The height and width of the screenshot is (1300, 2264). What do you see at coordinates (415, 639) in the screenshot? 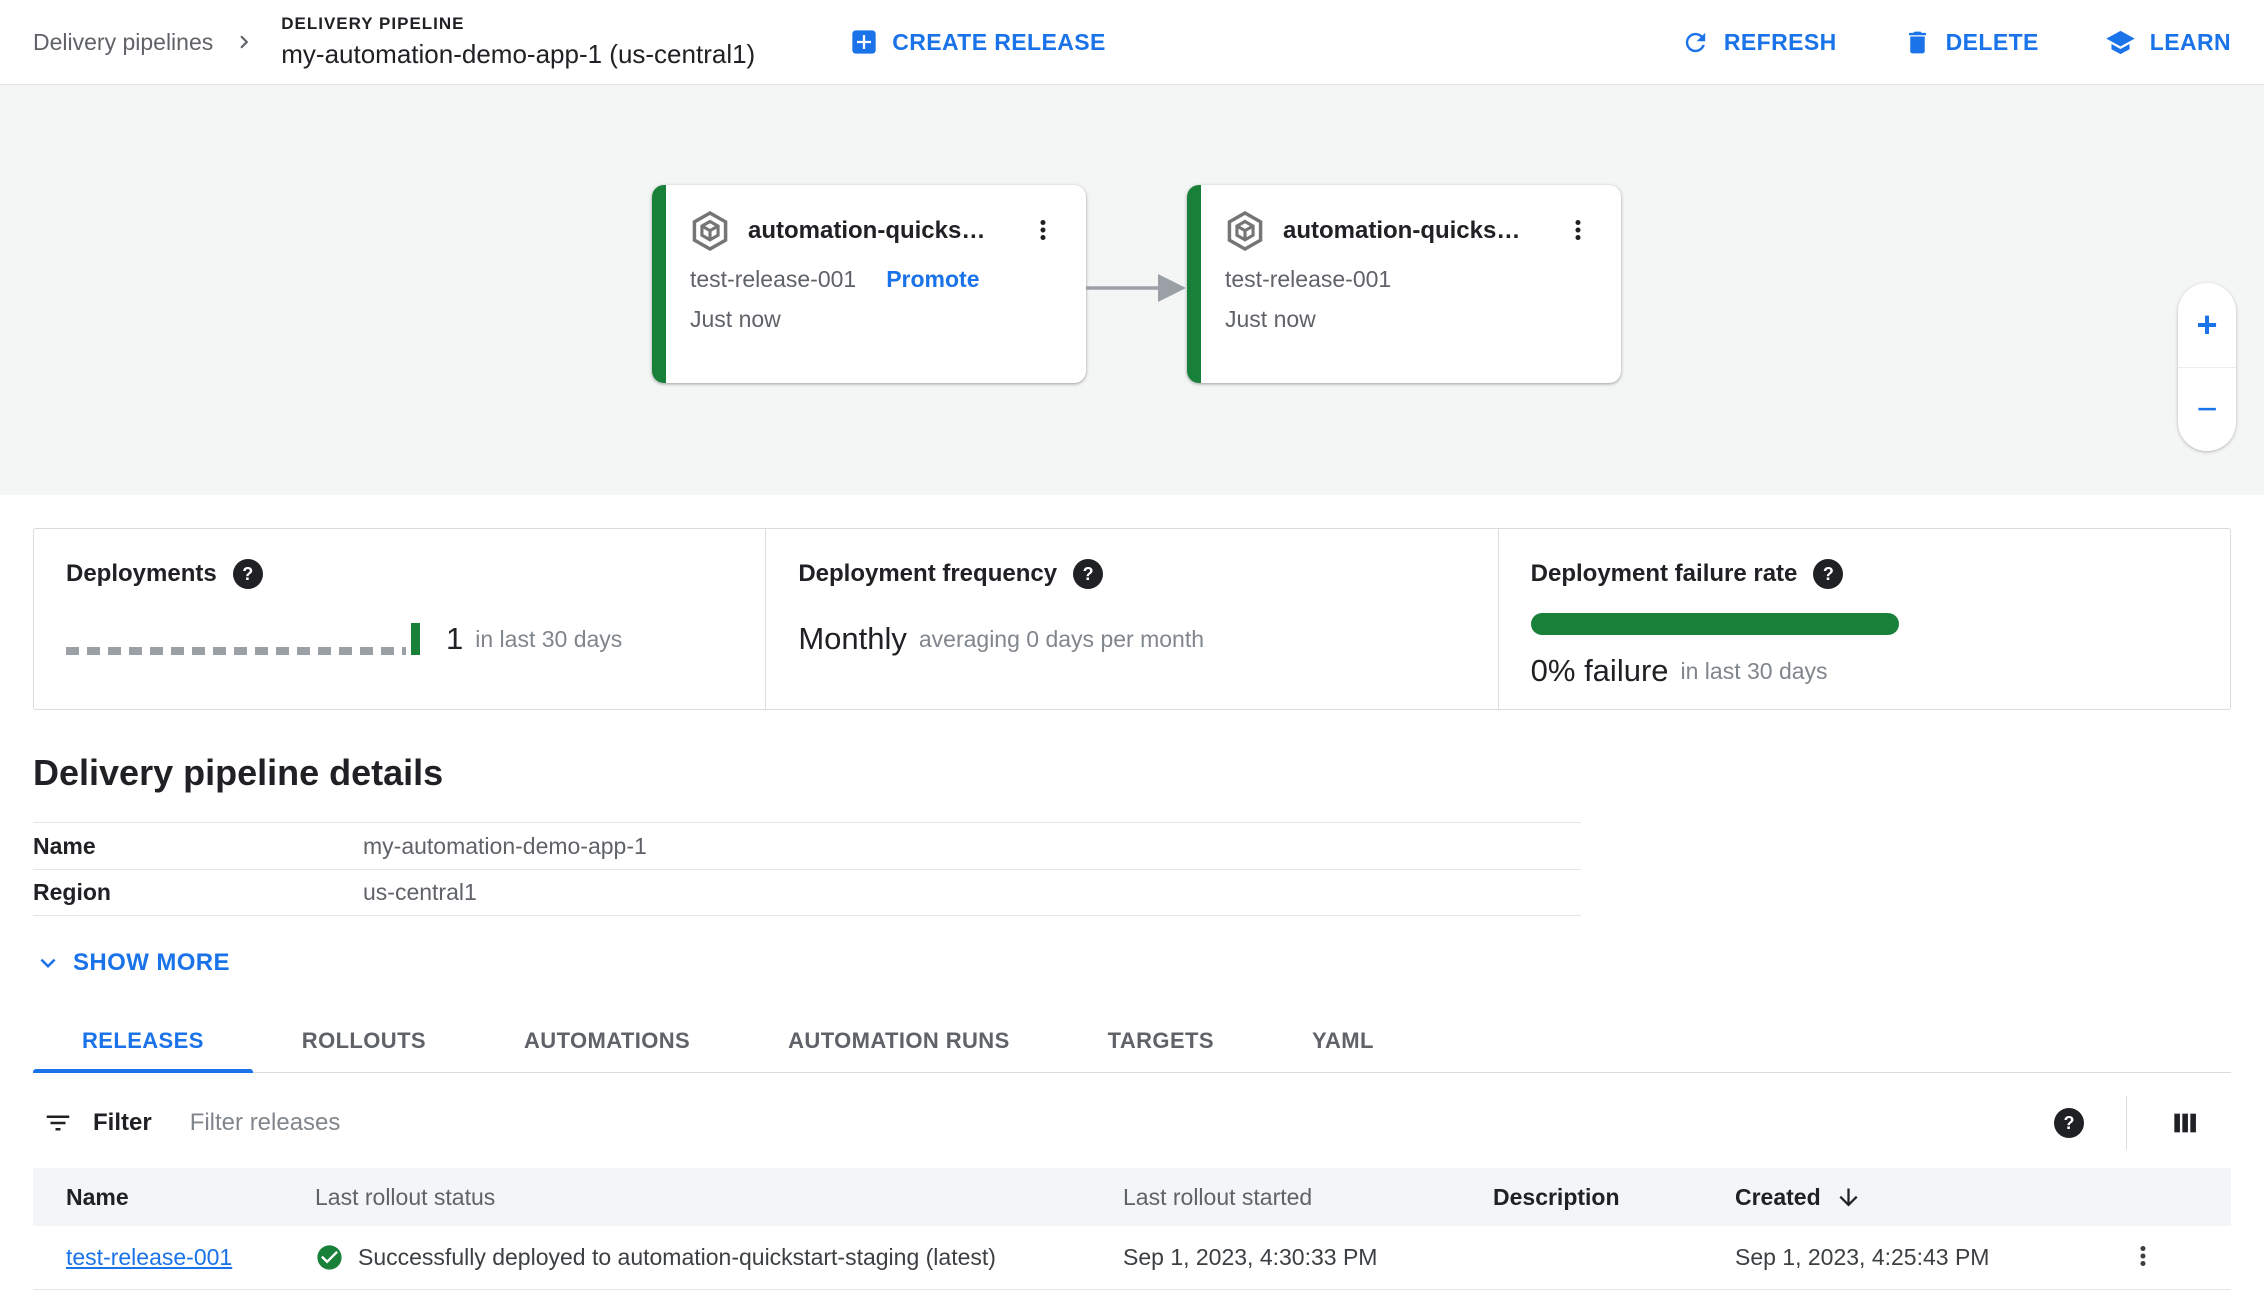
I see `sparkline-green-tick` at bounding box center [415, 639].